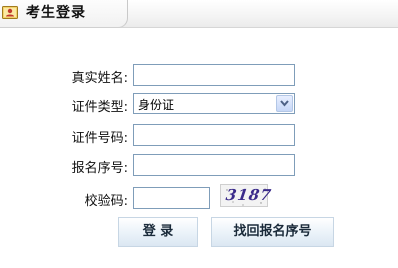 This screenshot has width=398, height=268. Describe the element at coordinates (214, 103) in the screenshot. I see `id-type-select: 身份证` at that location.